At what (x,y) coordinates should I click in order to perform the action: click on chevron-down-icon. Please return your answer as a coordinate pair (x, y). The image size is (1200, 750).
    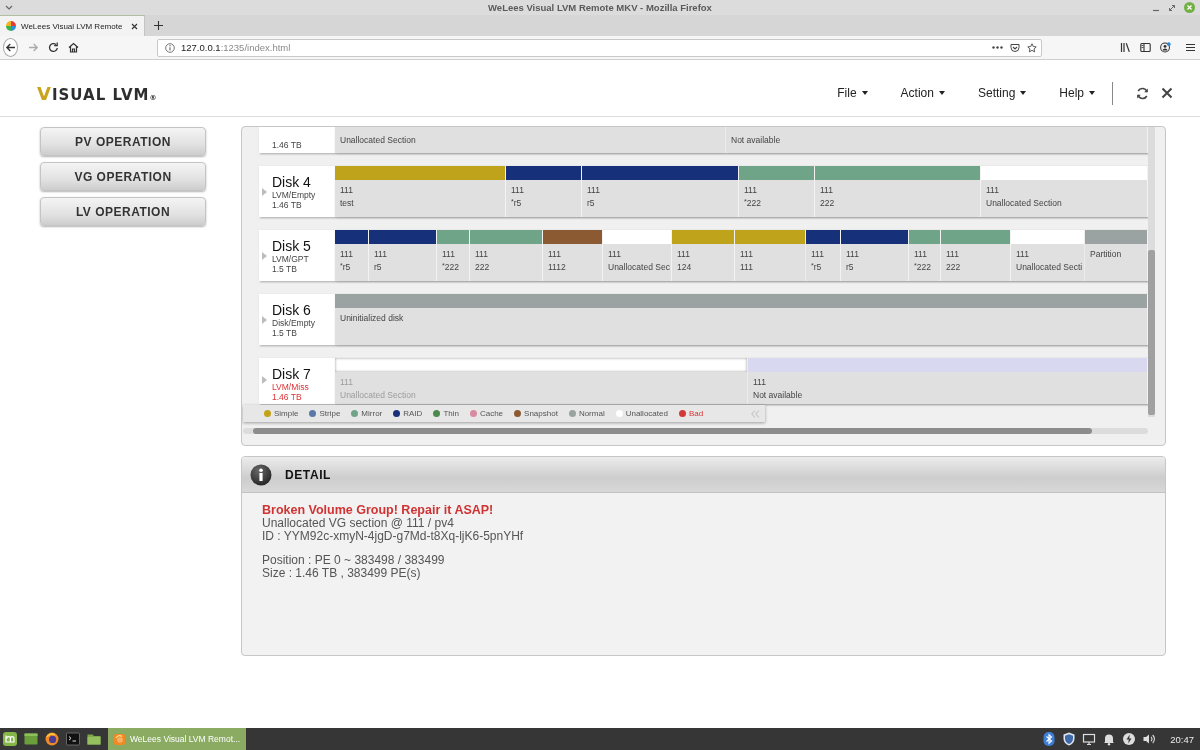
    Looking at the image, I should click on (9, 7).